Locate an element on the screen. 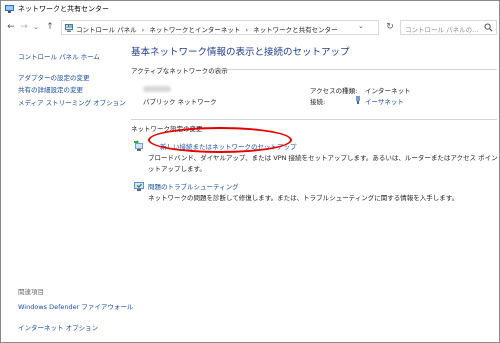  forward-arrow-icon: → is located at coordinates (24, 27).